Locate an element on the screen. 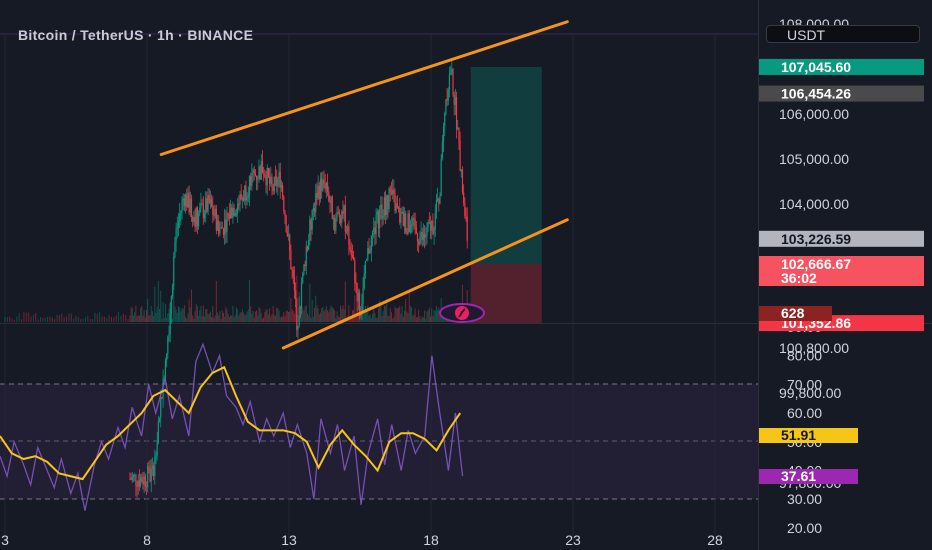 This screenshot has width=932, height=550. long-position-tool is located at coordinates (506, 195).